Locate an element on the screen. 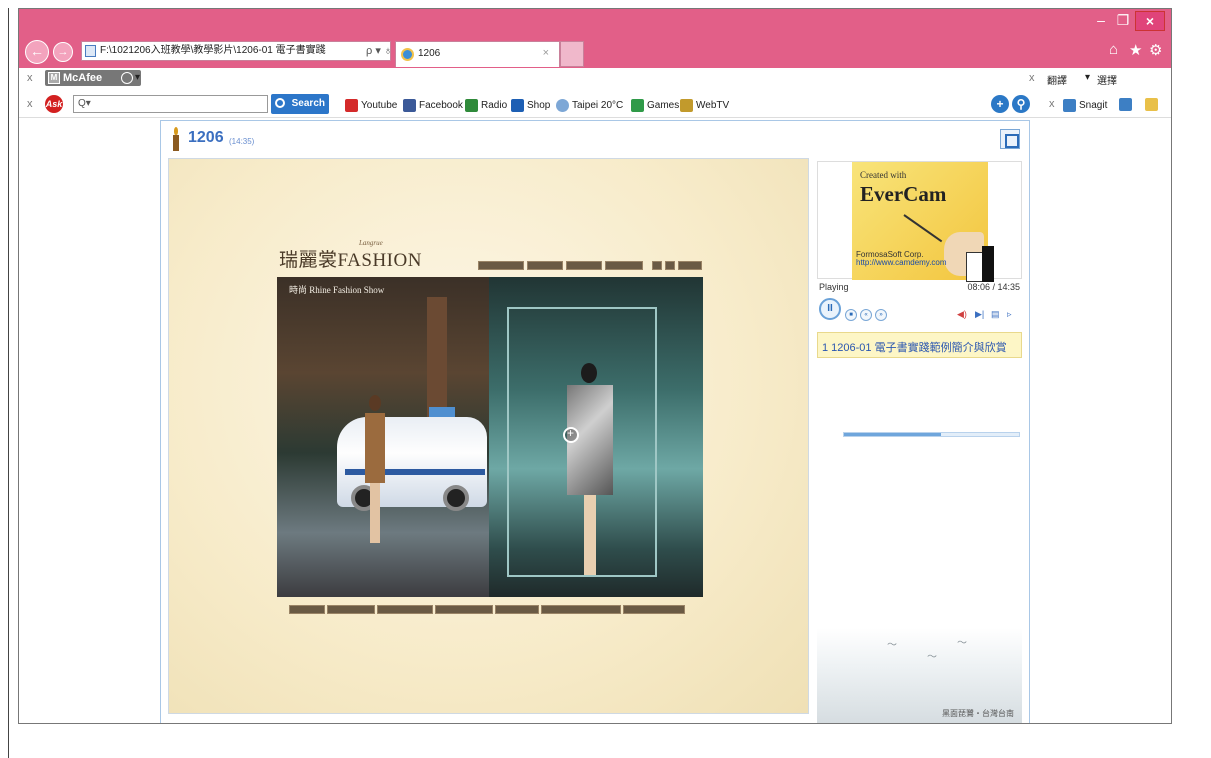 The image size is (1211, 758). toolbar-link-label: Facebook is located at coordinates (441, 105).